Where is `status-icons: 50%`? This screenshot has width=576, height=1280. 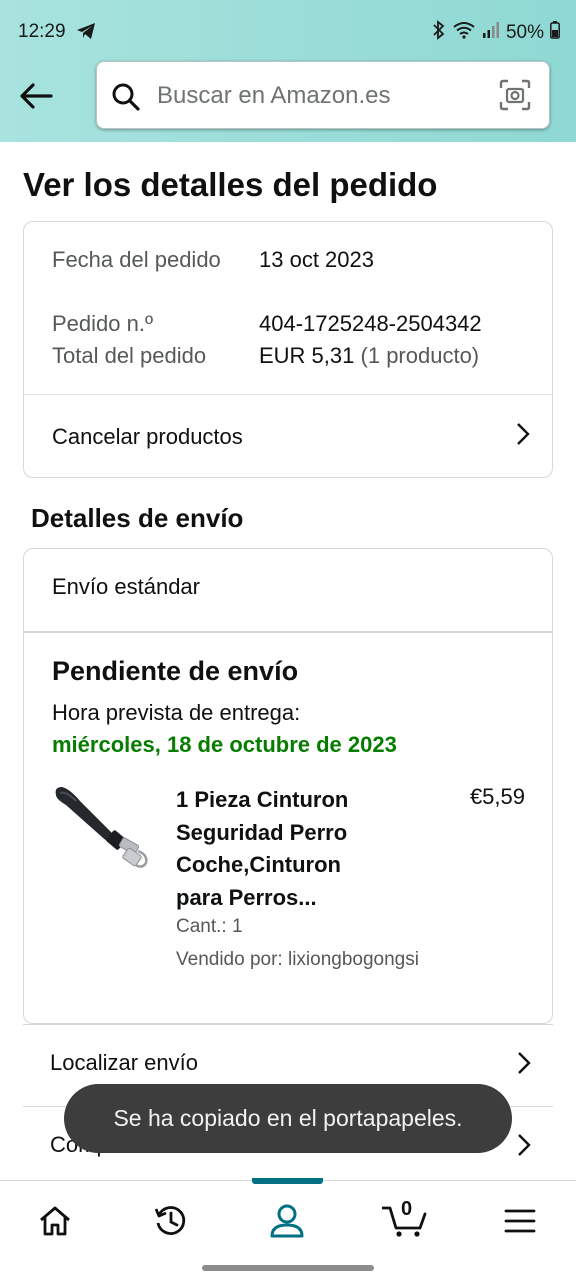 status-icons: 50% is located at coordinates (496, 33).